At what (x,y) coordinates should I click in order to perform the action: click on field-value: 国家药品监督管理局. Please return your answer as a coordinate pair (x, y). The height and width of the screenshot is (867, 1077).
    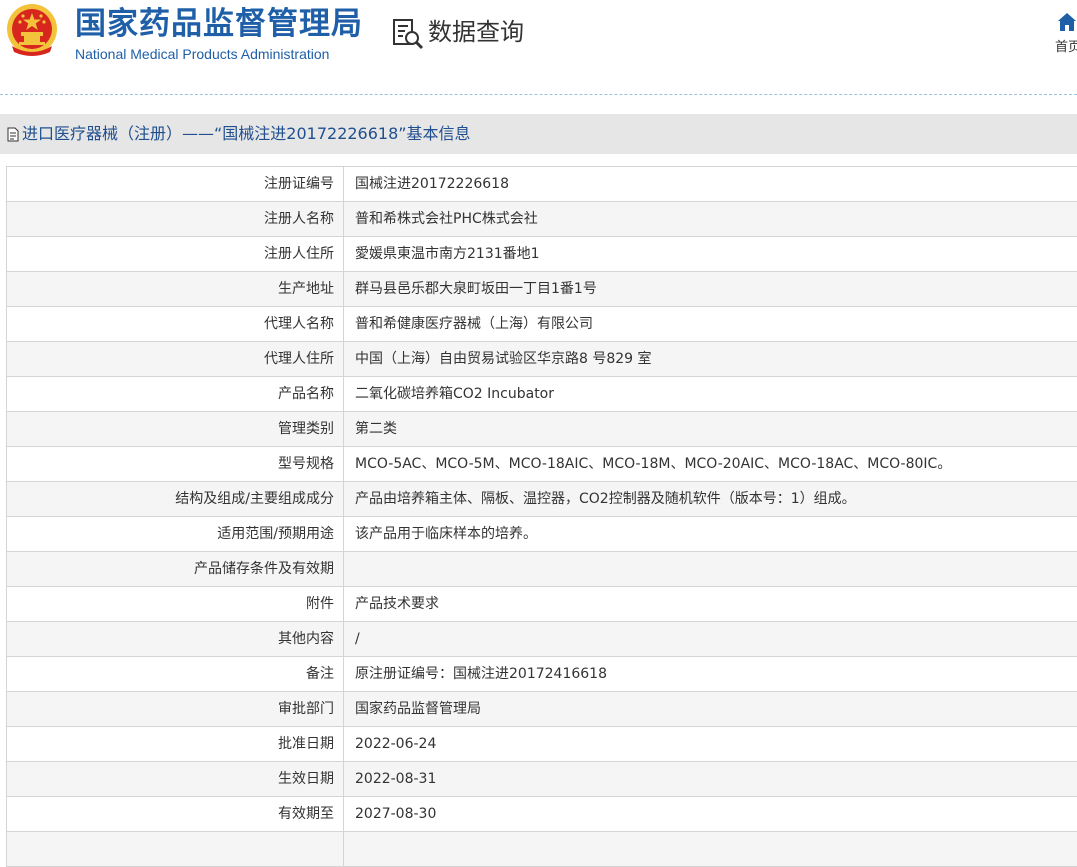
    Looking at the image, I should click on (710, 709).